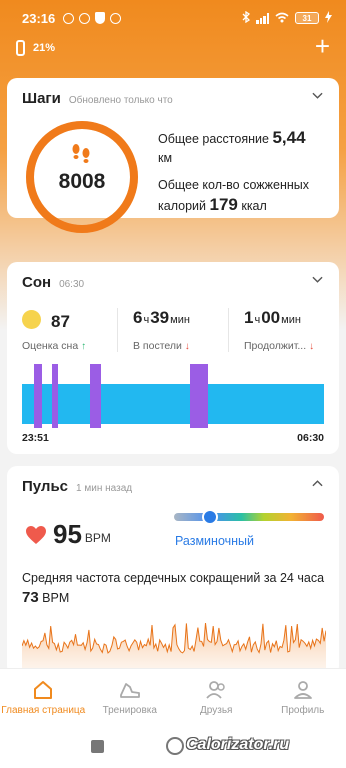 The width and height of the screenshot is (346, 768). I want to click on profile-icon, so click(302, 689).